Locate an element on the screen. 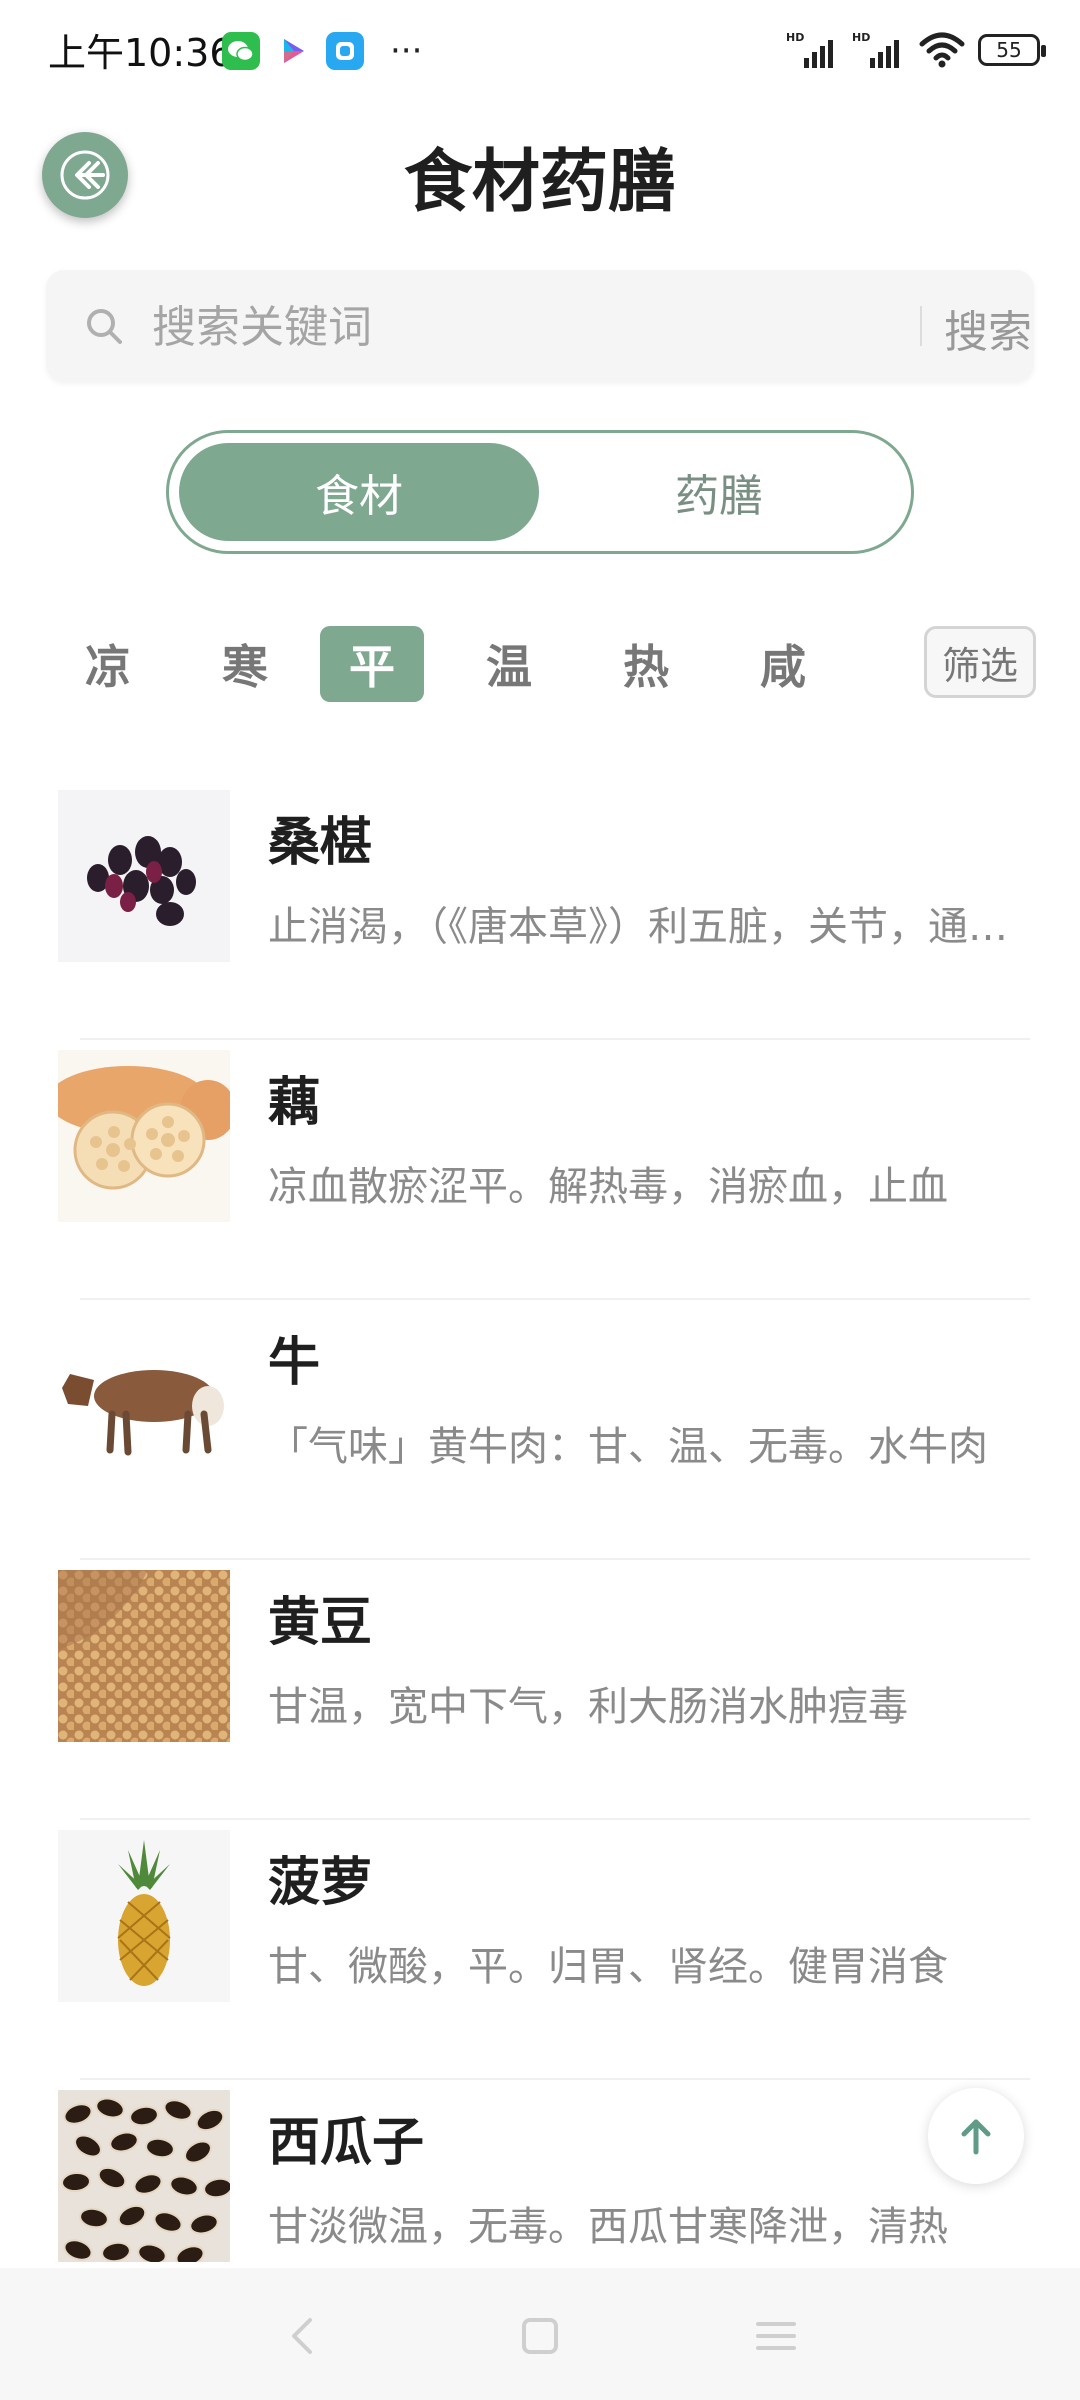 The height and width of the screenshot is (2400, 1080). nature-item-hot: 热 is located at coordinates (646, 664).